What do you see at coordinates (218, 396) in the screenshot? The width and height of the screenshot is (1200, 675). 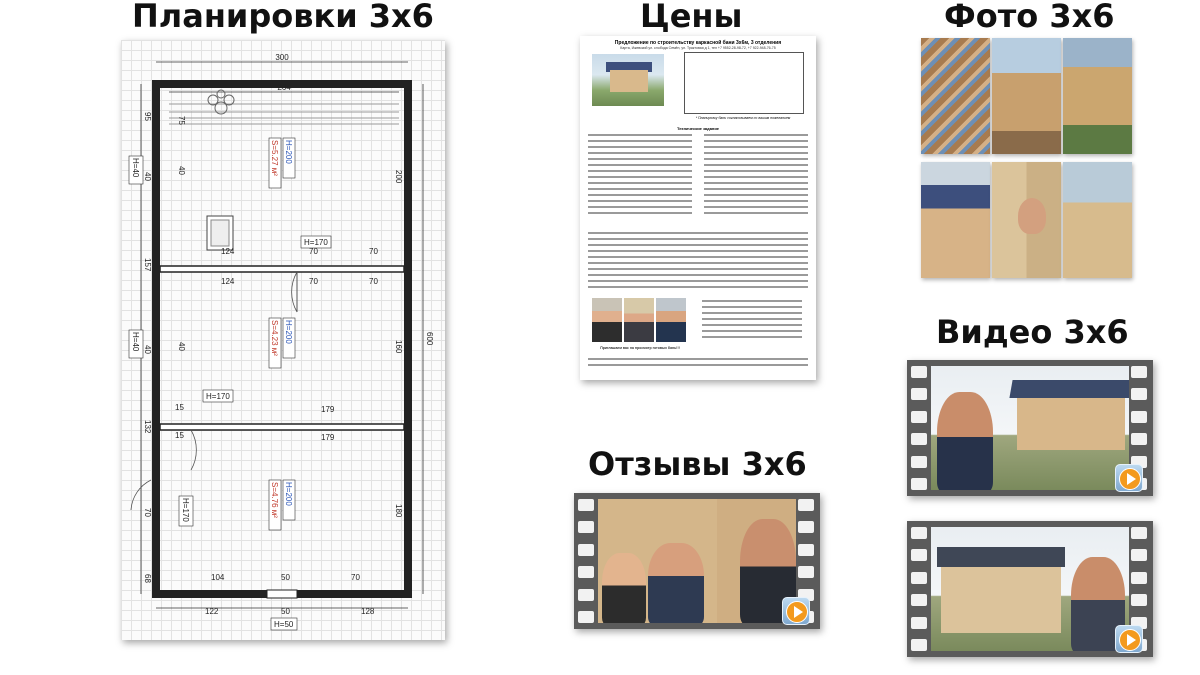 I see `label-h170b: H=170` at bounding box center [218, 396].